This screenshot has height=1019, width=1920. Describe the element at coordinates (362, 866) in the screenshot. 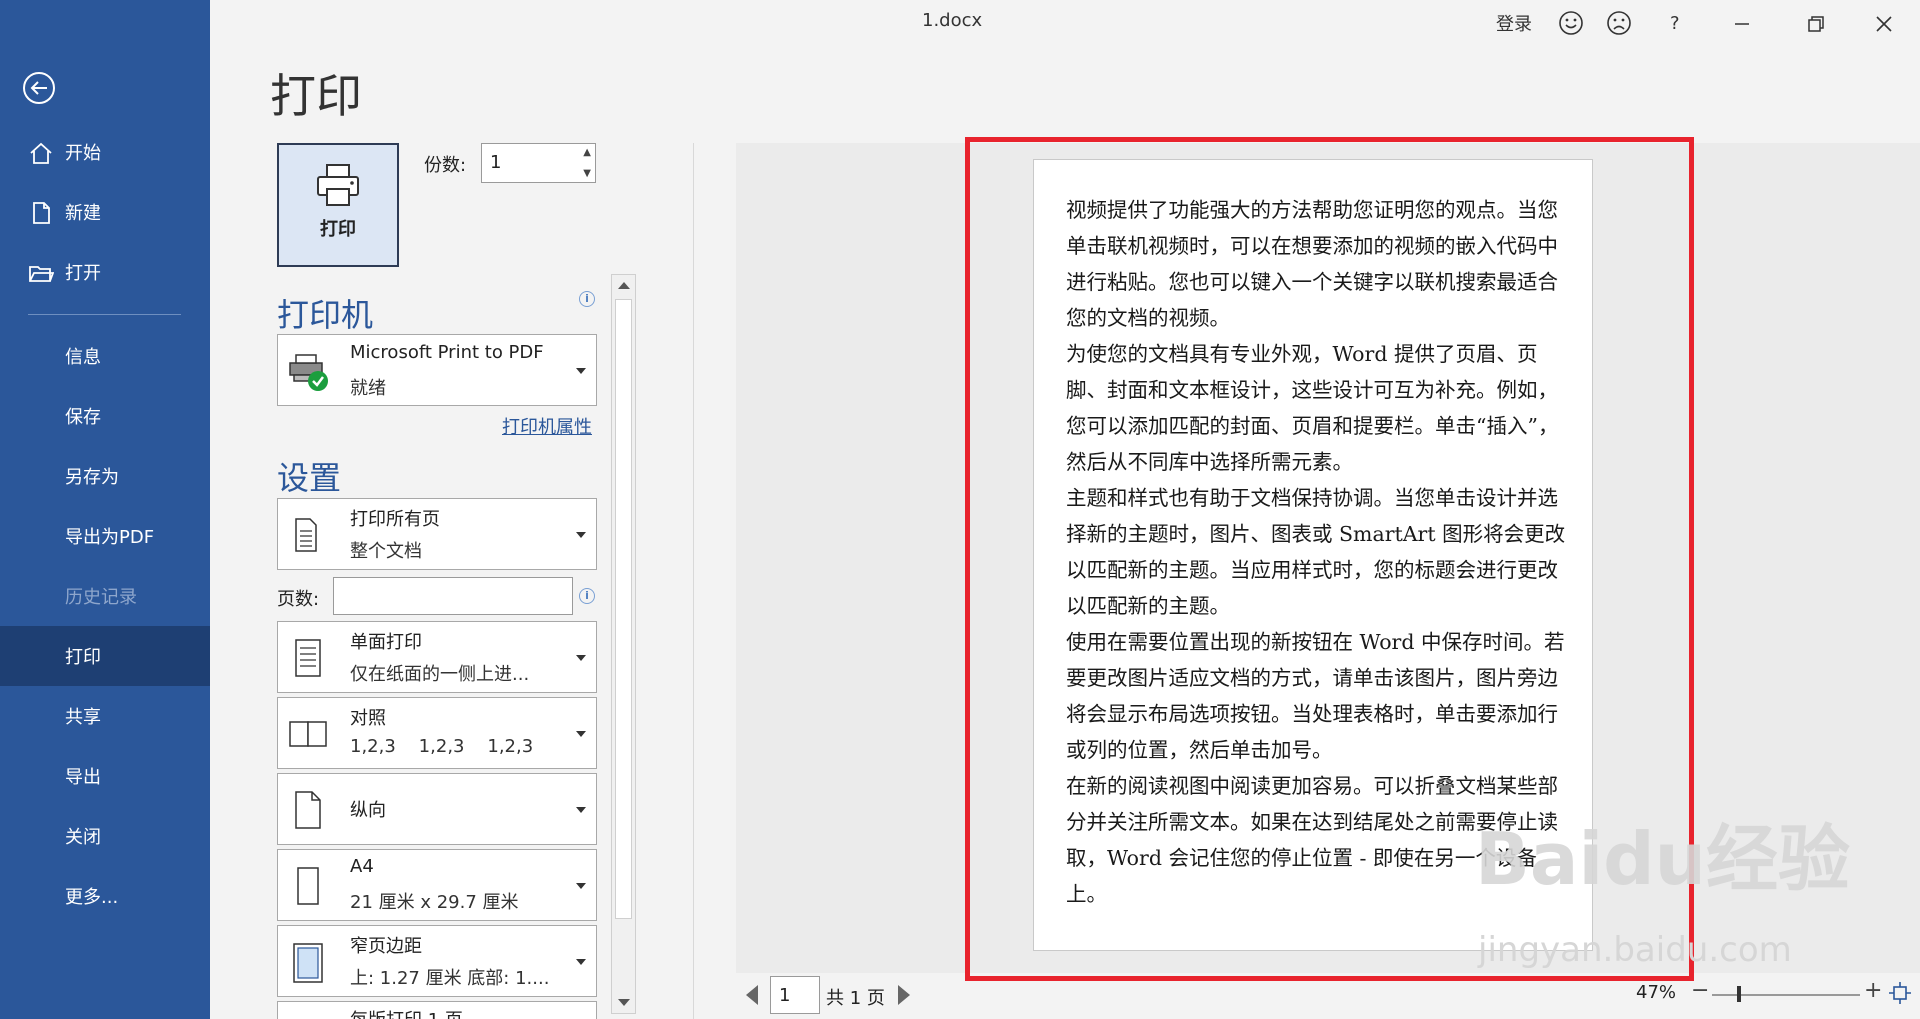

I see `paper-size-title: A4` at that location.